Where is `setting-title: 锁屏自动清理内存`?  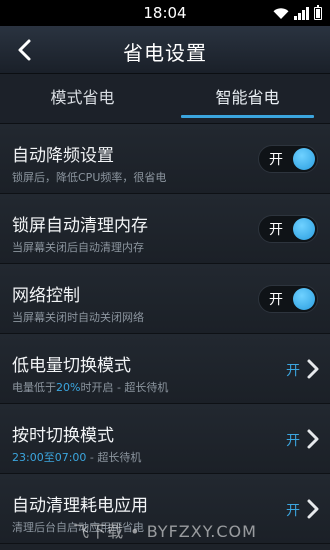
setting-title: 锁屏自动清理内存 is located at coordinates (80, 226).